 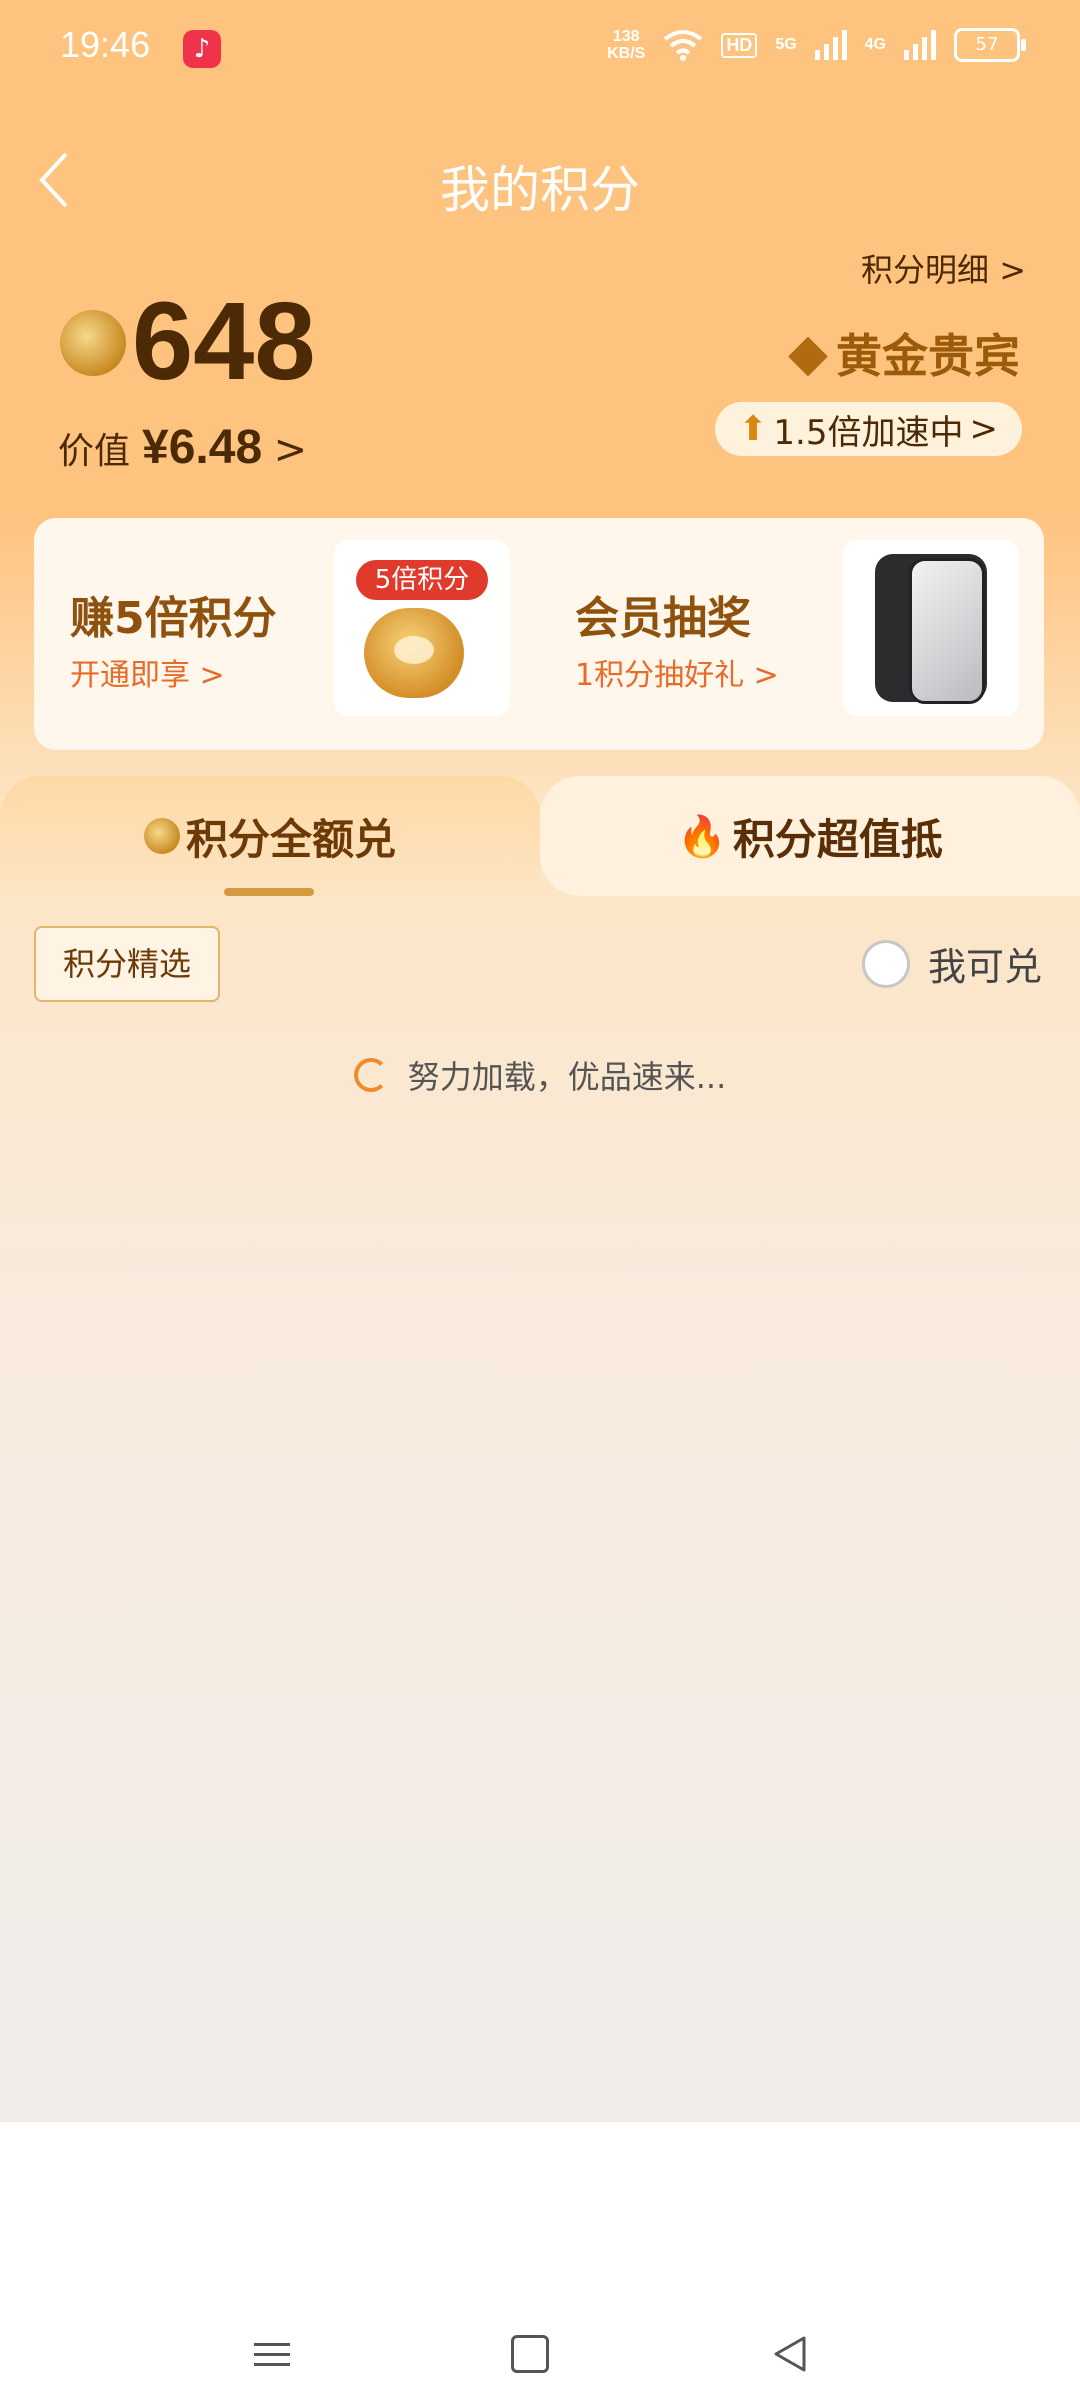 I want to click on wifi-icon, so click(x=683, y=45).